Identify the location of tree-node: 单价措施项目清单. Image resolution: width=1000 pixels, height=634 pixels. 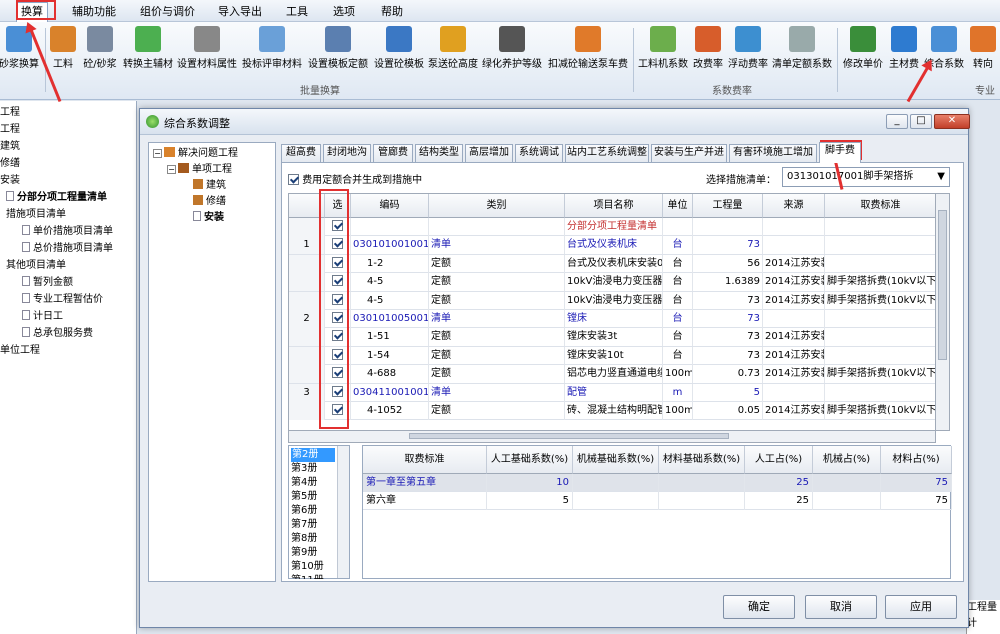
(67, 232).